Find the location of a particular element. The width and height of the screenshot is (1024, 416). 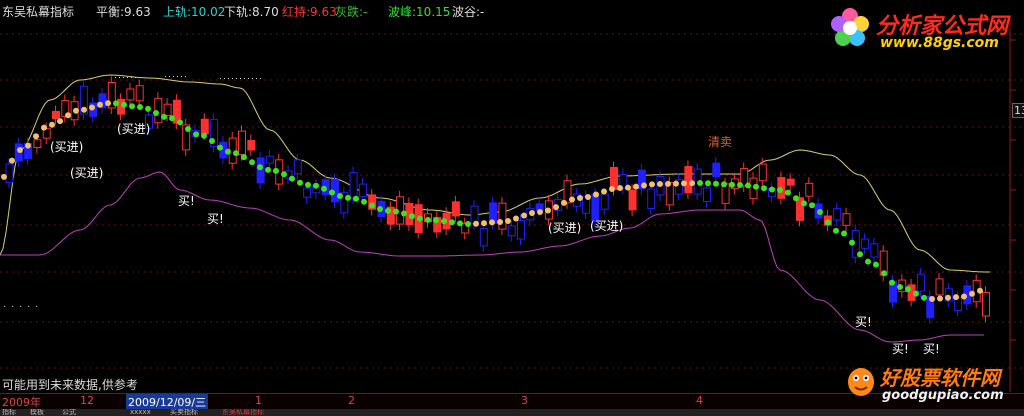

watermark-title: 好股票软件网 is located at coordinates (940, 378).